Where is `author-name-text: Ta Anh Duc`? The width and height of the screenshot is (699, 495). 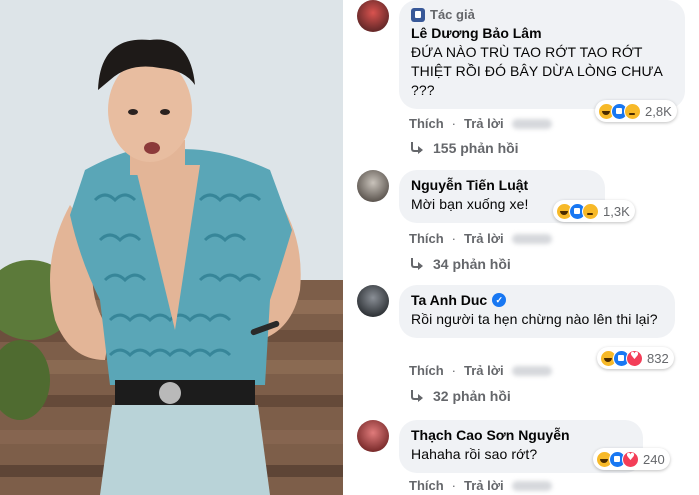 author-name-text: Ta Anh Duc is located at coordinates (449, 300).